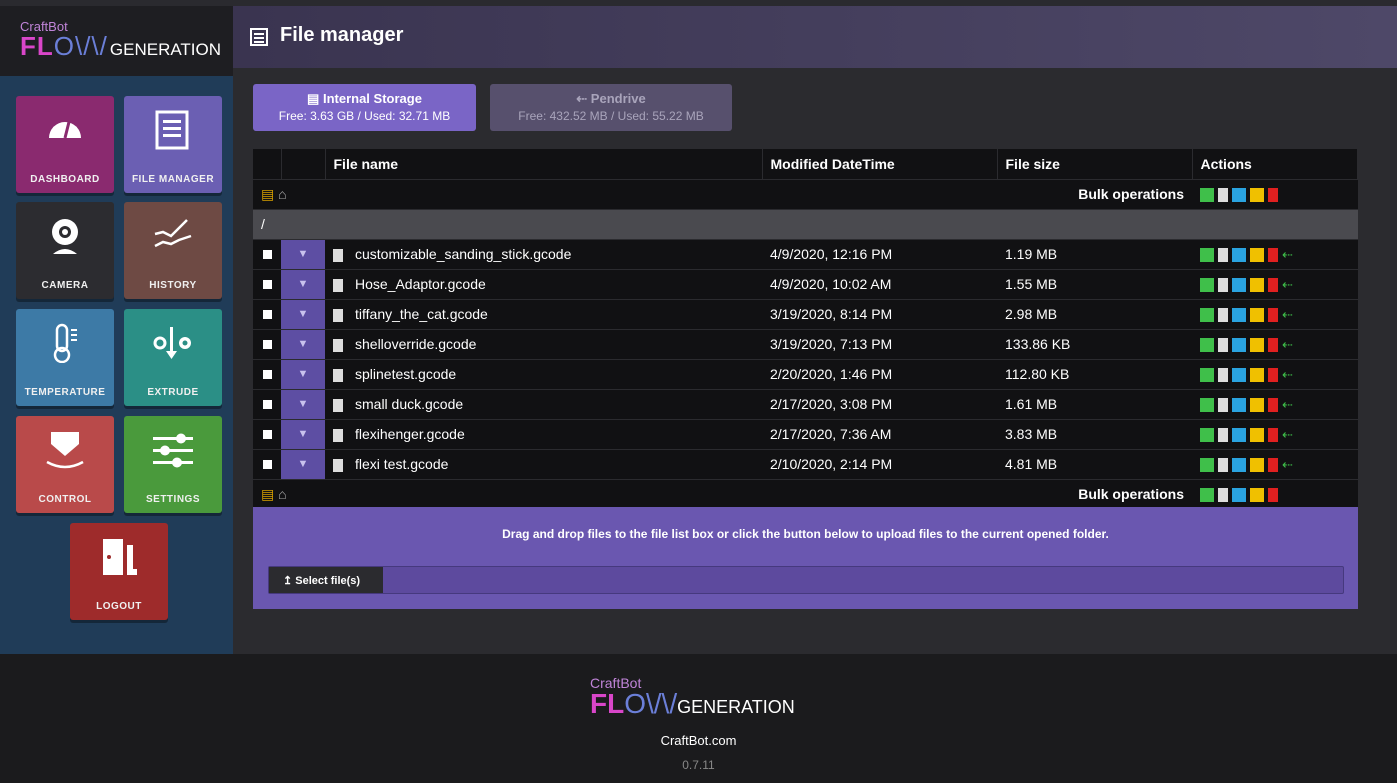 The image size is (1397, 783). Describe the element at coordinates (173, 144) in the screenshot. I see `nav-tile-file-manager: FILE MANAGER` at that location.